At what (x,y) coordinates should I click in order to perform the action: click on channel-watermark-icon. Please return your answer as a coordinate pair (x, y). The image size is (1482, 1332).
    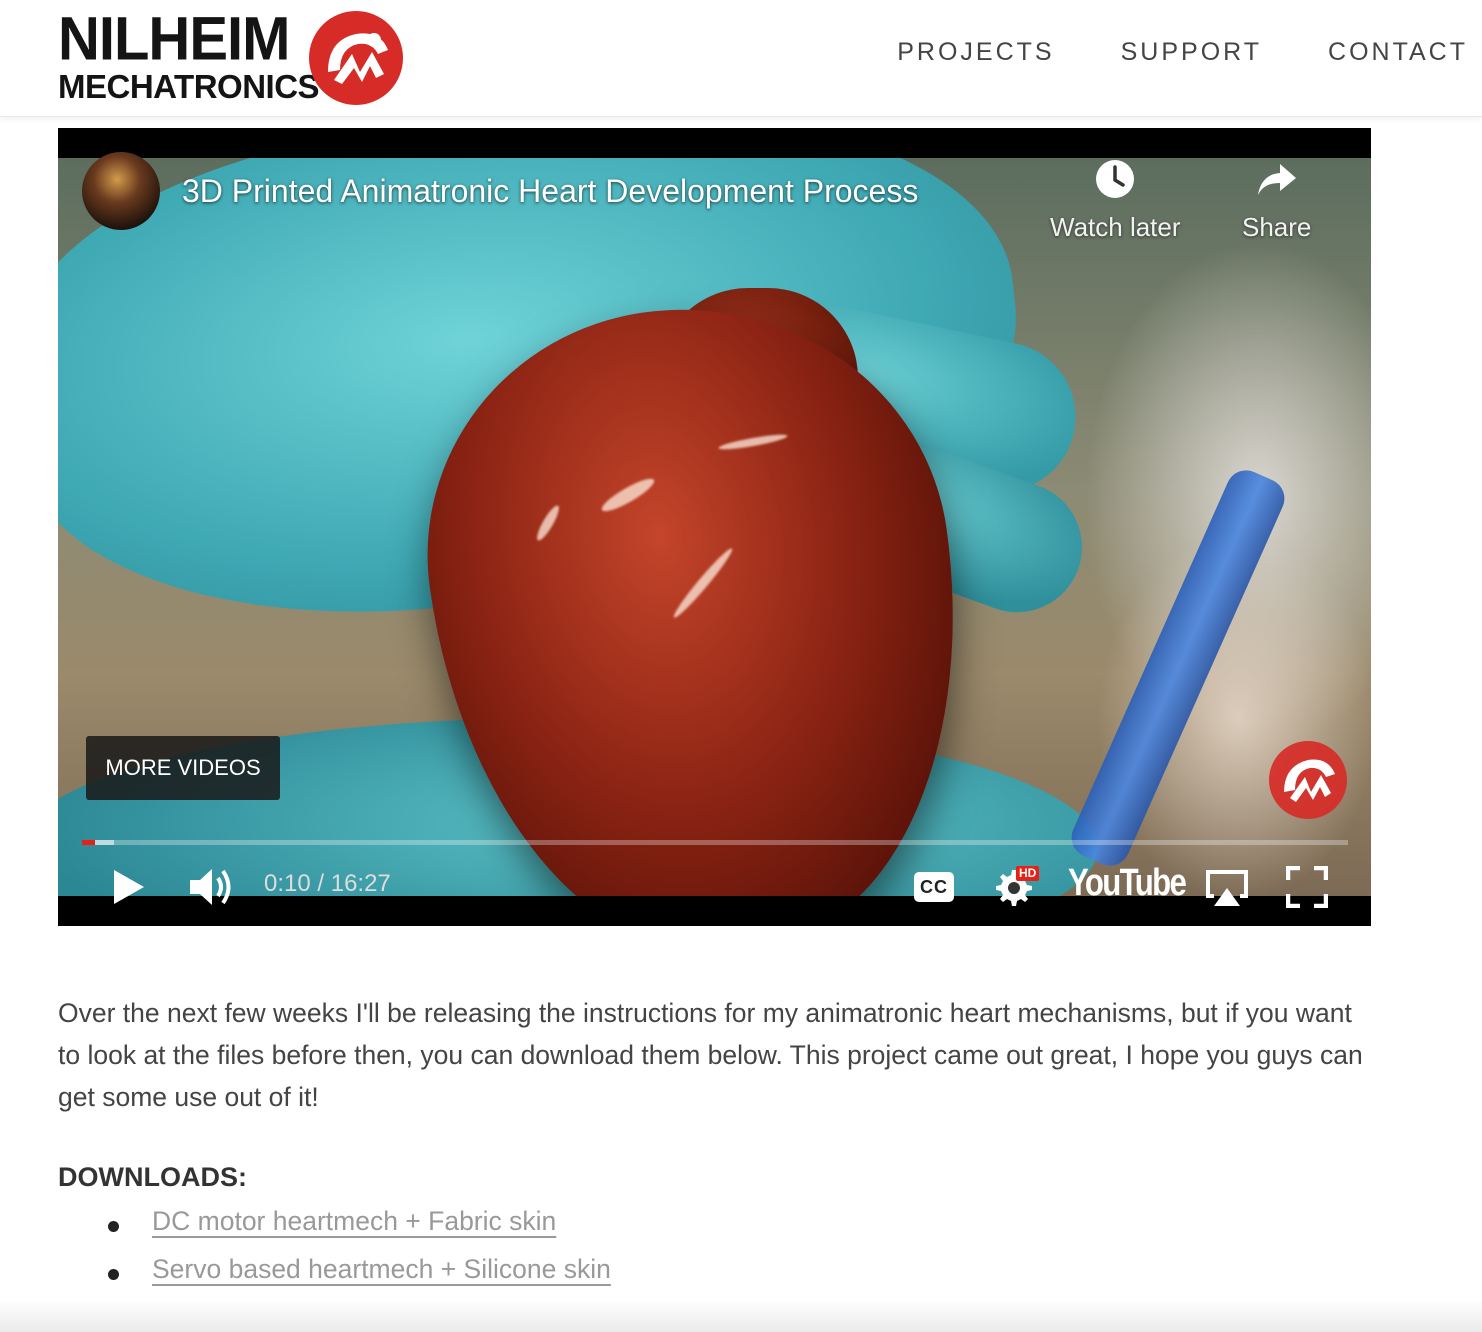
    Looking at the image, I should click on (1308, 780).